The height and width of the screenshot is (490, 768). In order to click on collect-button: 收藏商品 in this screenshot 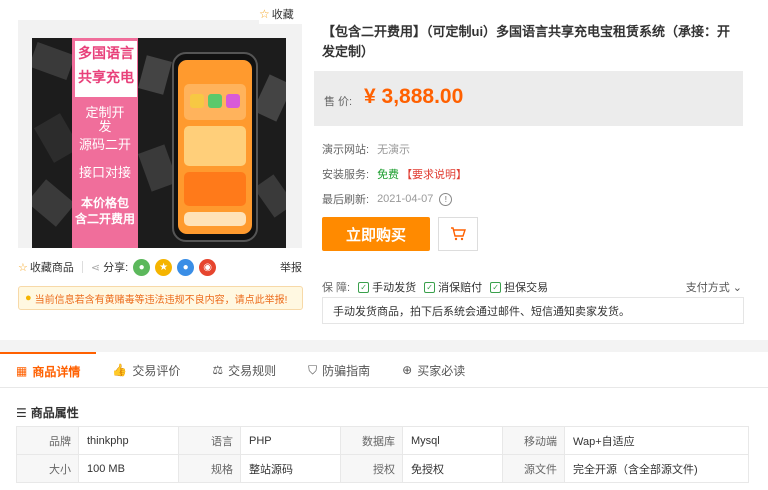, I will do `click(52, 267)`.